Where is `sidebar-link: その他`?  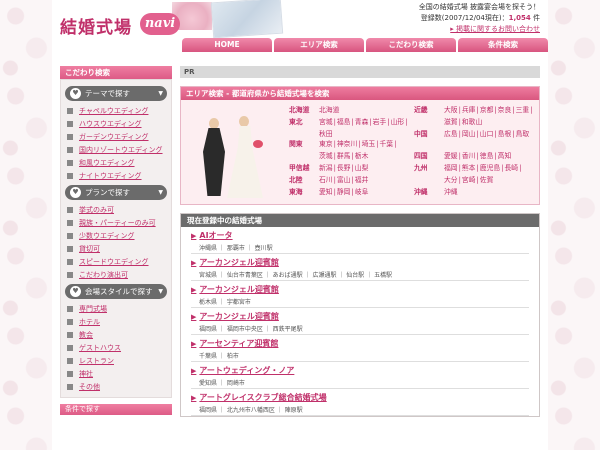
sidebar-link: その他 is located at coordinates (116, 386).